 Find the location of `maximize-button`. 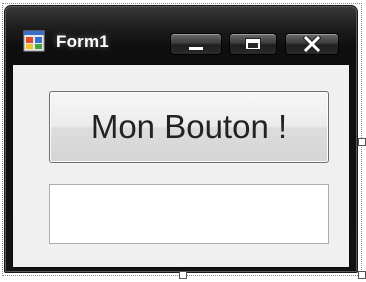

maximize-button is located at coordinates (253, 44).